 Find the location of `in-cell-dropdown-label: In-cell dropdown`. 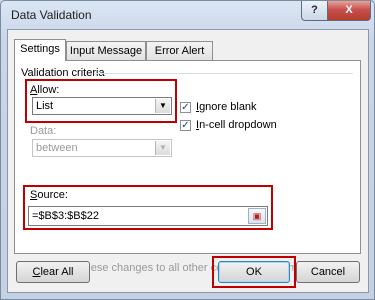

in-cell-dropdown-label: In-cell dropdown is located at coordinates (236, 125).